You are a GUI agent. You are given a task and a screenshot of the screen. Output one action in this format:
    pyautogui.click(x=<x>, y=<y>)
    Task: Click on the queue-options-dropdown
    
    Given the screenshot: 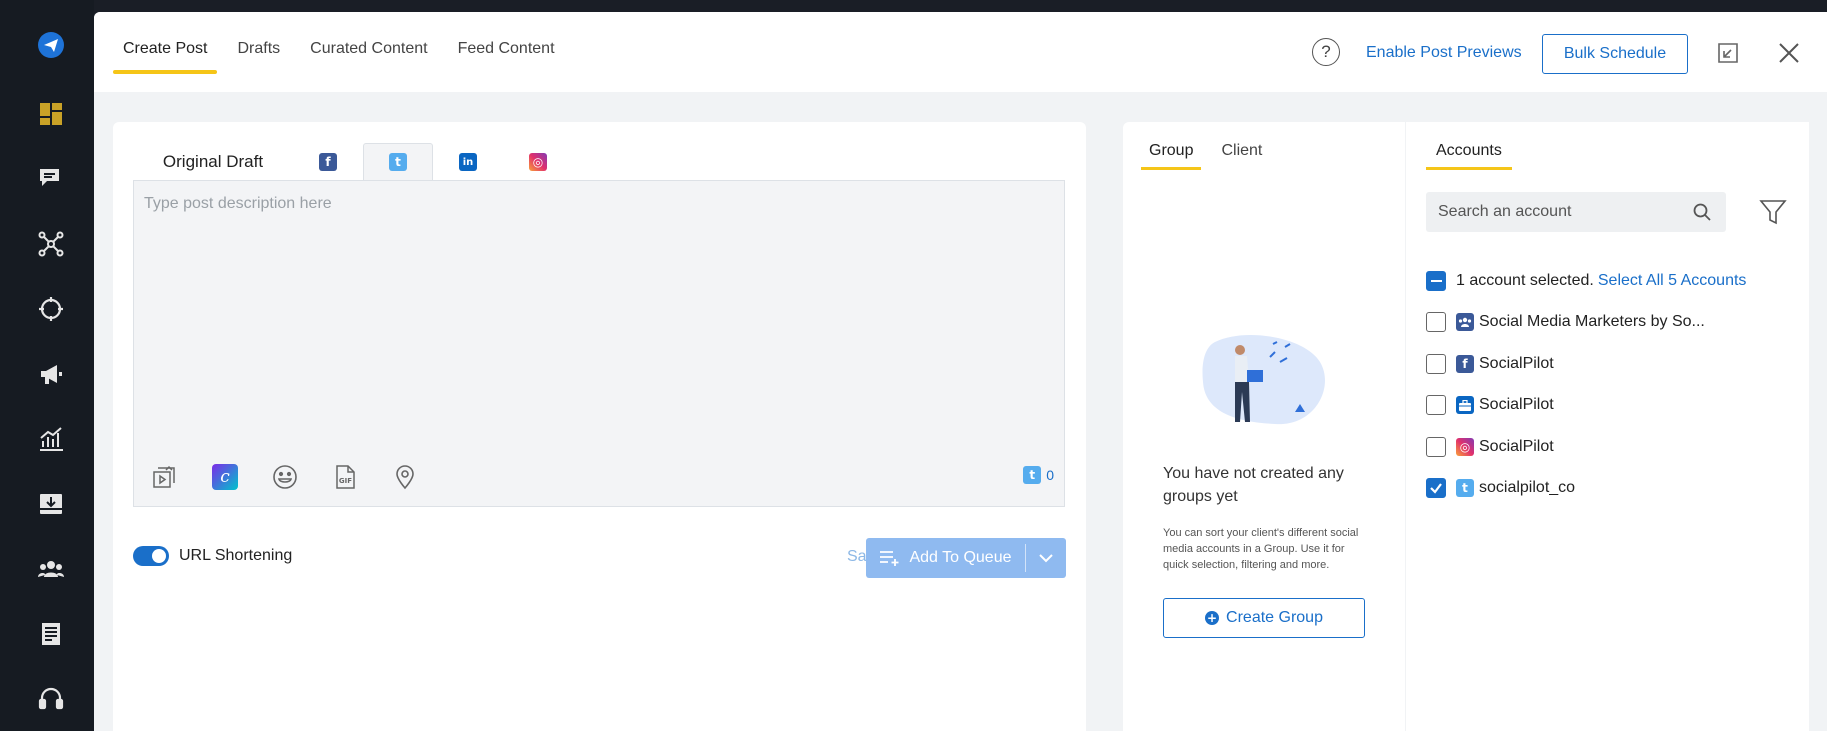 What is the action you would take?
    pyautogui.click(x=1046, y=558)
    